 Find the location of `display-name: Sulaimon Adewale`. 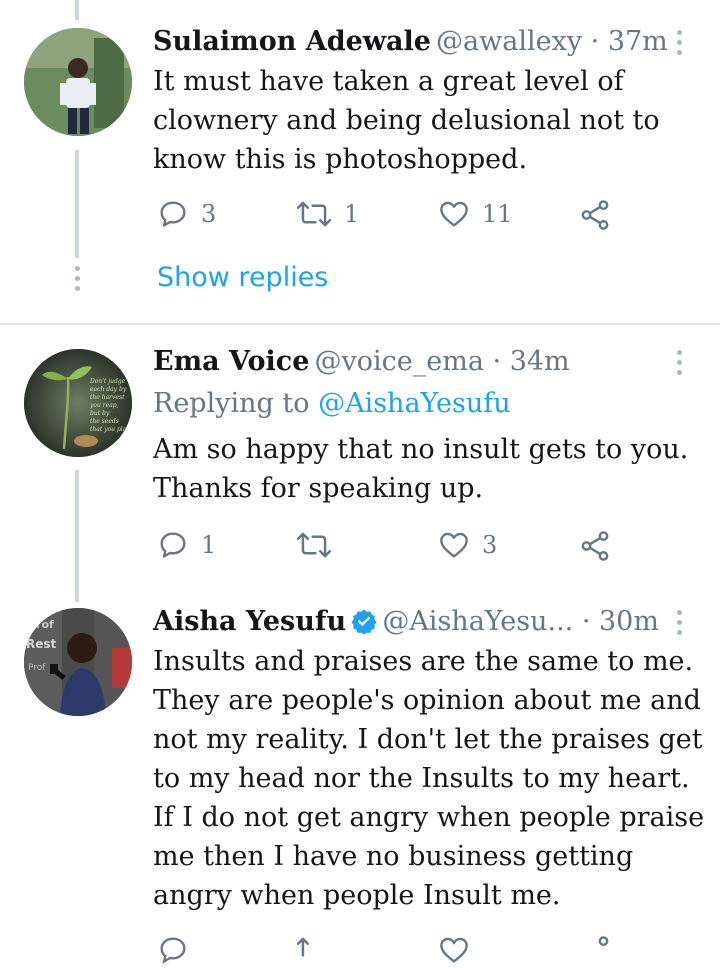

display-name: Sulaimon Adewale is located at coordinates (292, 41).